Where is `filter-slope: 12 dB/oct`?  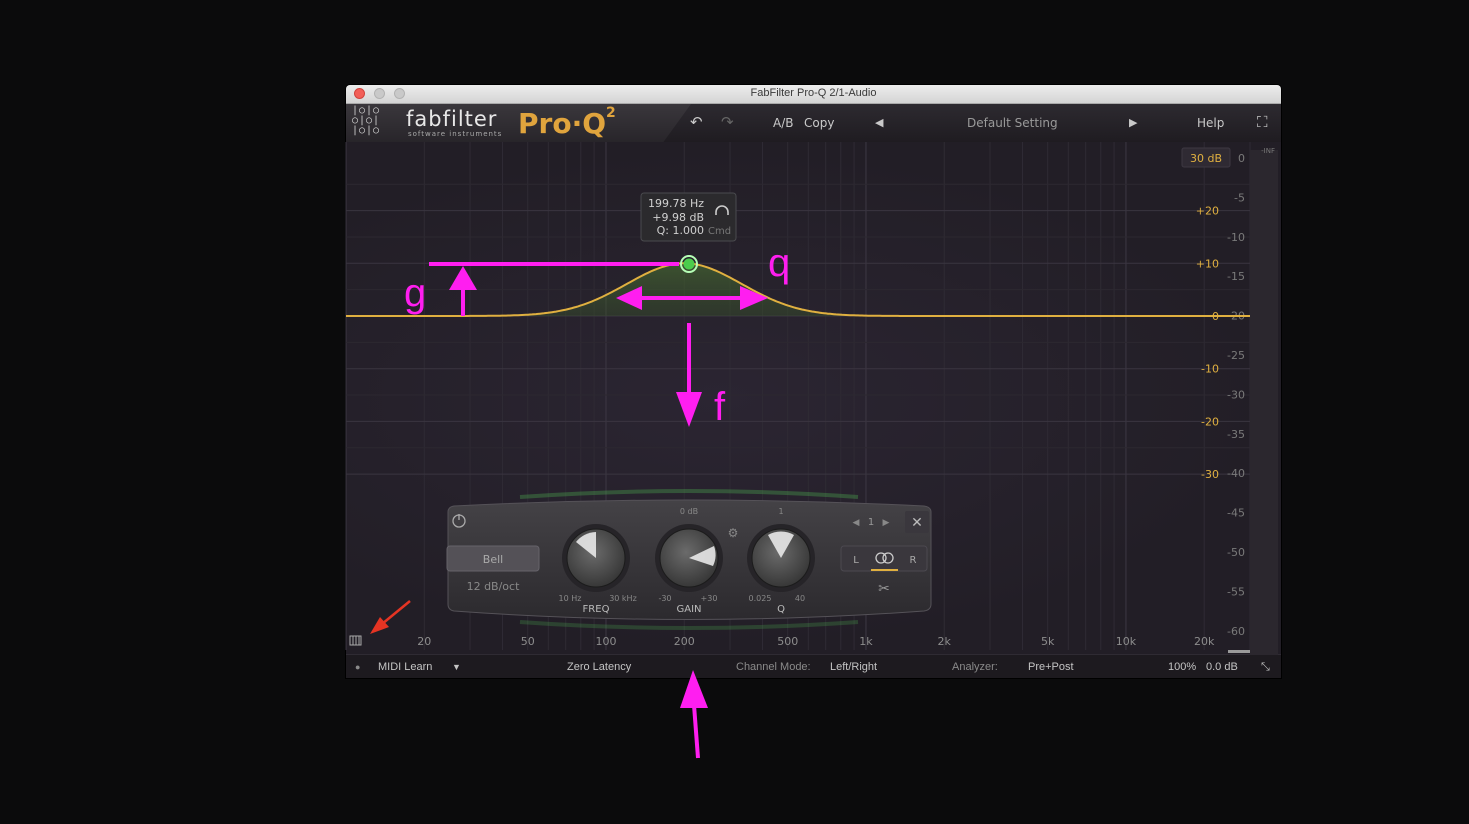 filter-slope: 12 dB/oct is located at coordinates (494, 586).